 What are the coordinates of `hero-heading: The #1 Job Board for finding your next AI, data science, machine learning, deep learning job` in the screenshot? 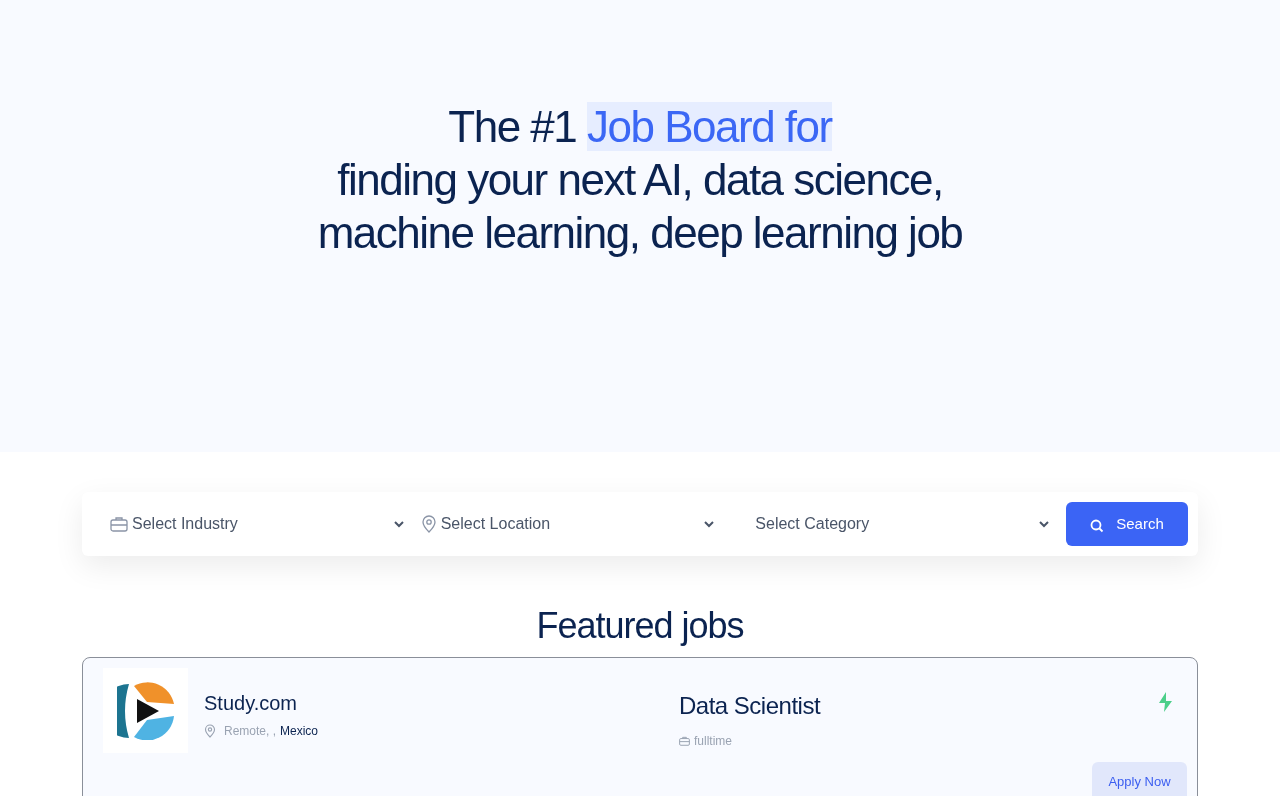 It's located at (640, 180).